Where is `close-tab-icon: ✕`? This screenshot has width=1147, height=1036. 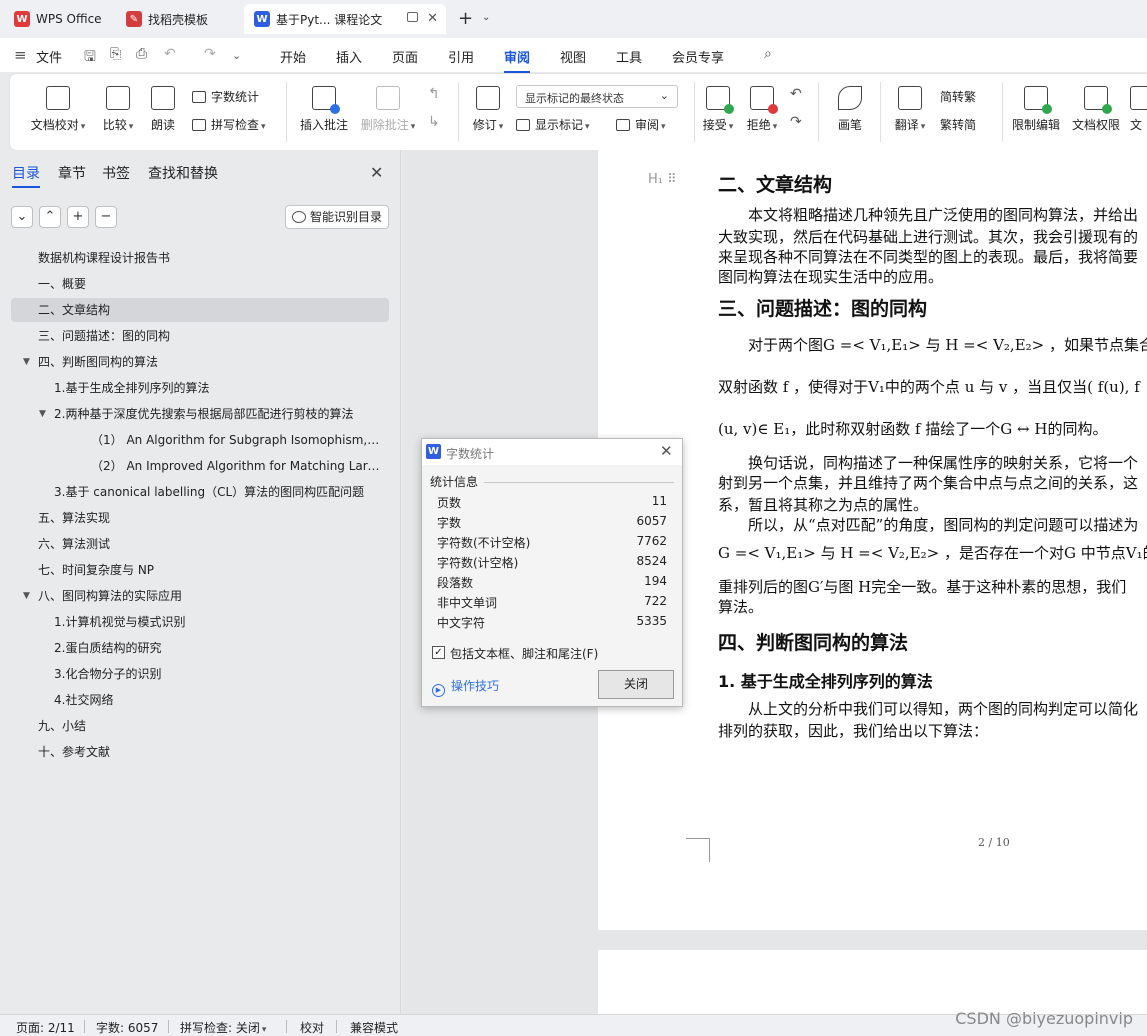 close-tab-icon: ✕ is located at coordinates (432, 18).